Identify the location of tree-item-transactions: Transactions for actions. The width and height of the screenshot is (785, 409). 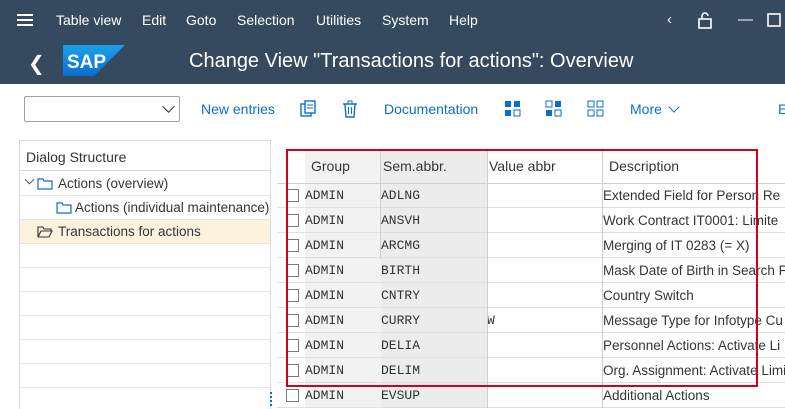
(145, 232).